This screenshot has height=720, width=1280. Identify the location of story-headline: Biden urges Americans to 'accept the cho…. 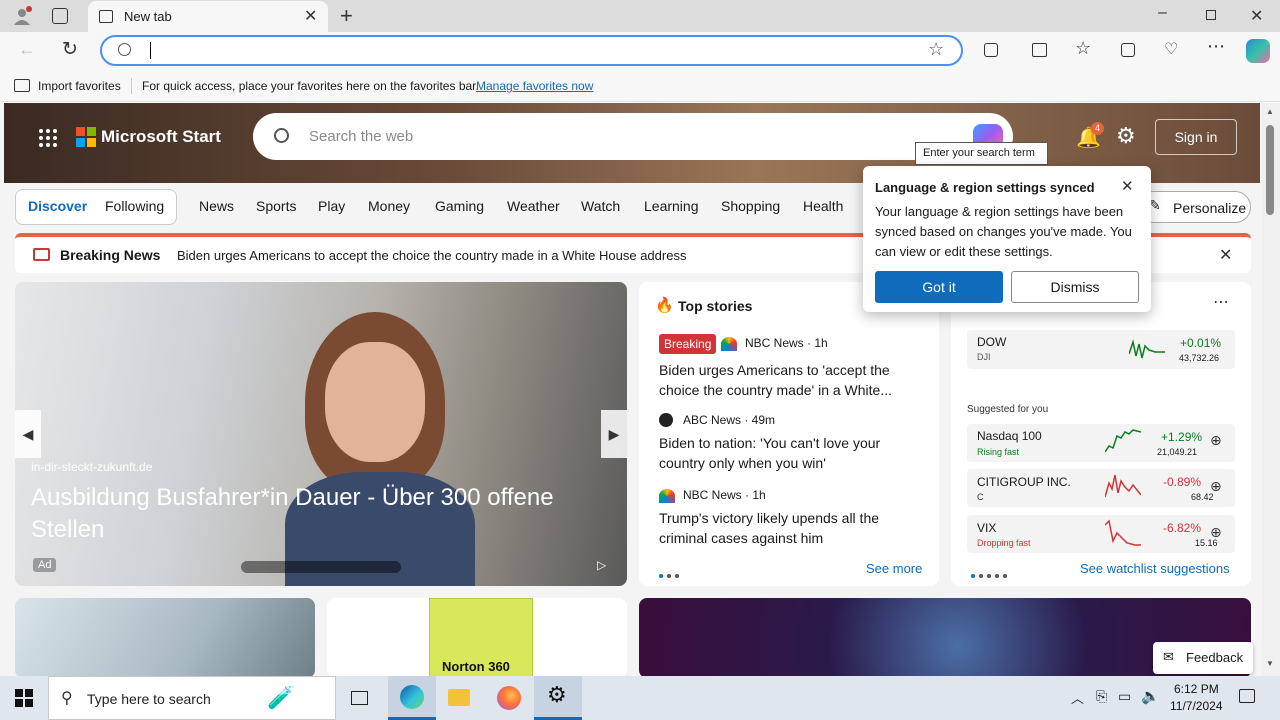
(790, 380).